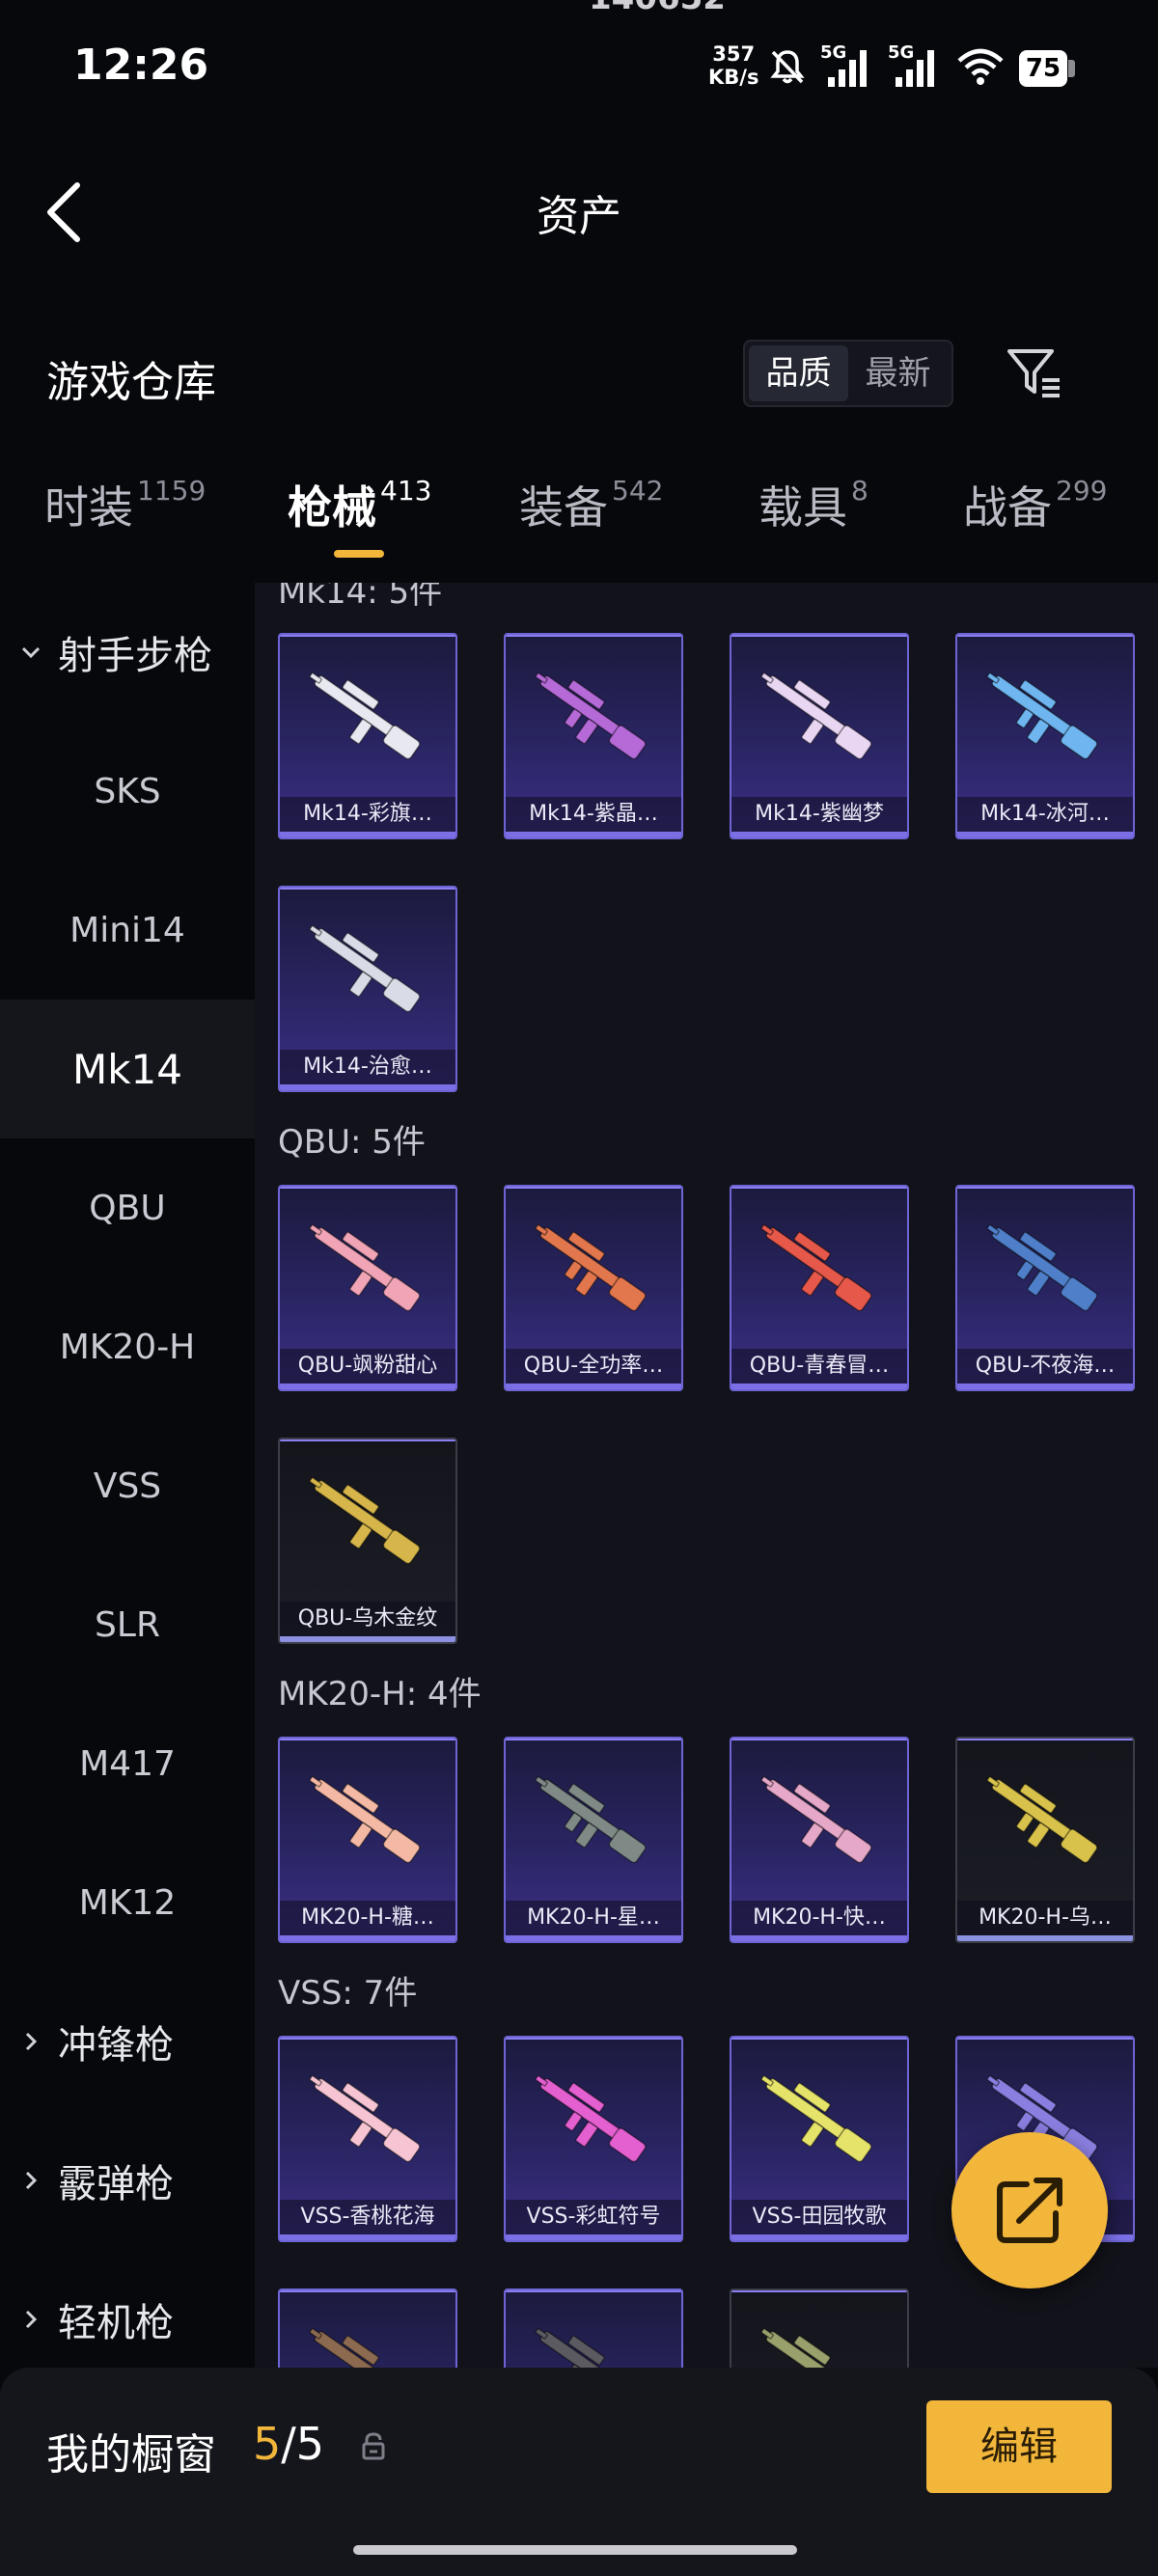 Image resolution: width=1158 pixels, height=2576 pixels. I want to click on signal-2: 5G, so click(915, 65).